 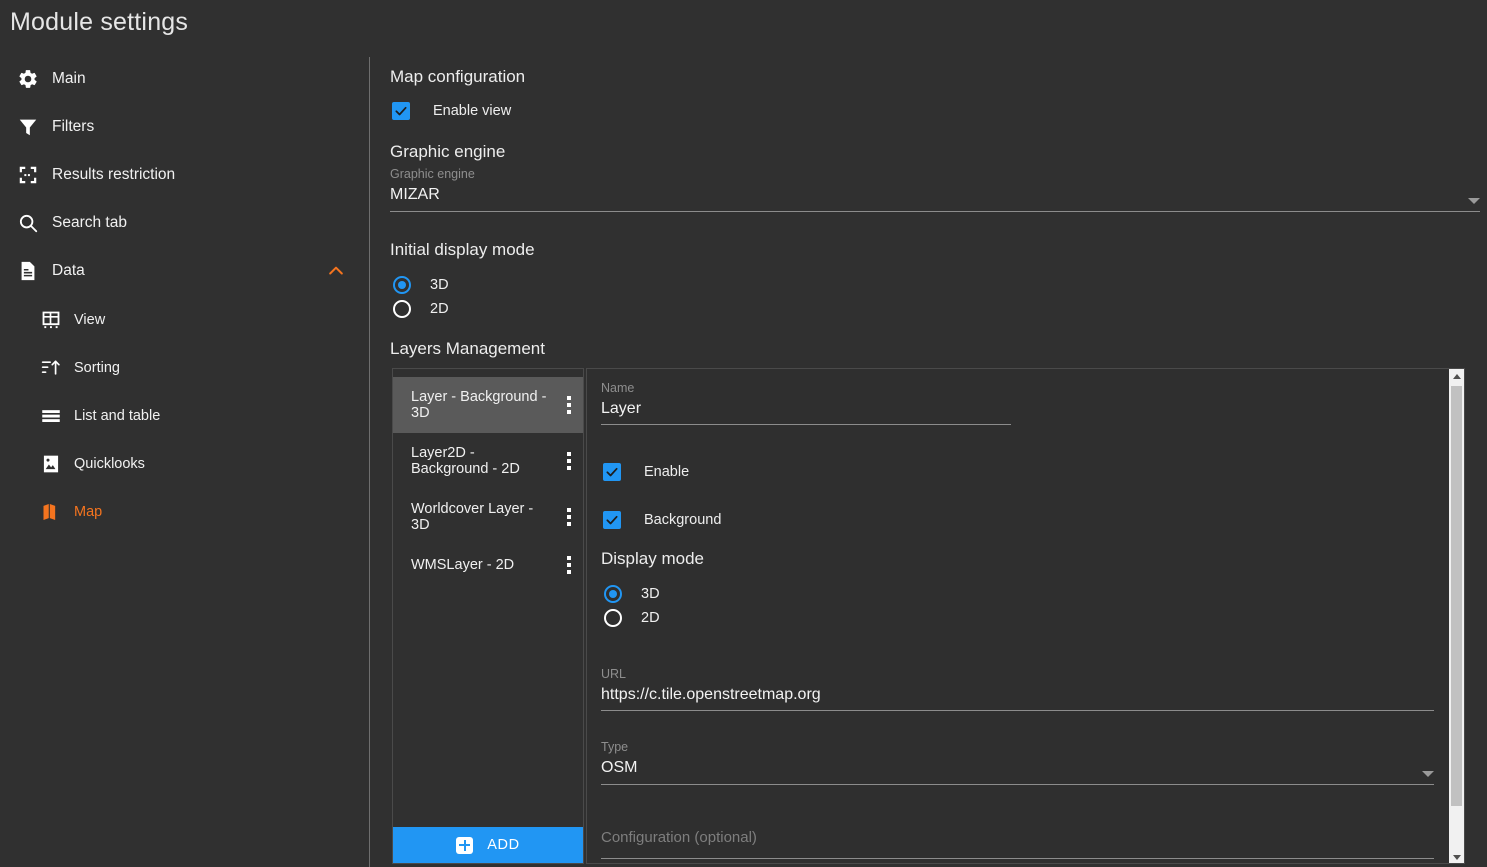 I want to click on layer-configuration-underline, so click(x=1017, y=858).